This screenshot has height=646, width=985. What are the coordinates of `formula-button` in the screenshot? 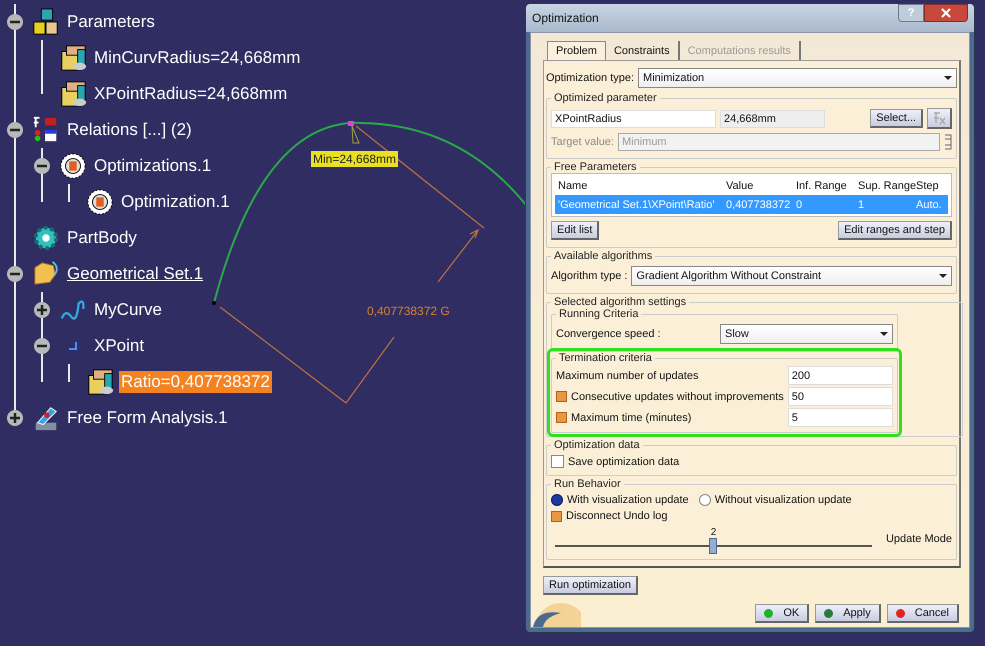 It's located at (939, 118).